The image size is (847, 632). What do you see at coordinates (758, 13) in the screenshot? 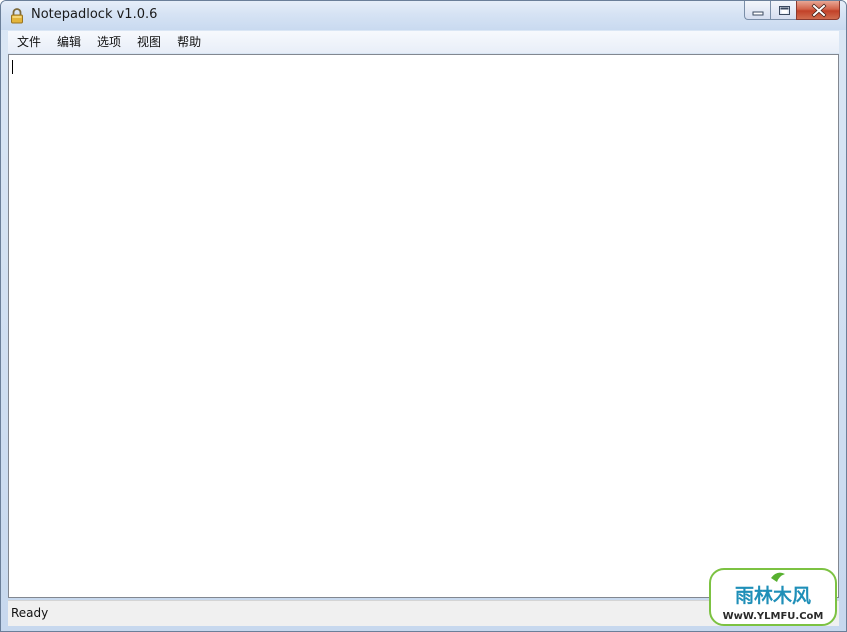
I see `minimize-icon` at bounding box center [758, 13].